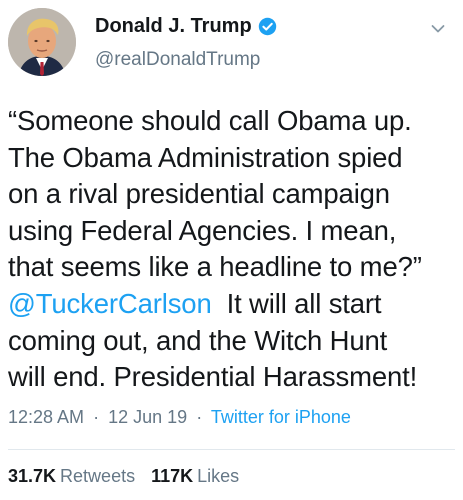  I want to click on chevron-down-icon, so click(438, 29).